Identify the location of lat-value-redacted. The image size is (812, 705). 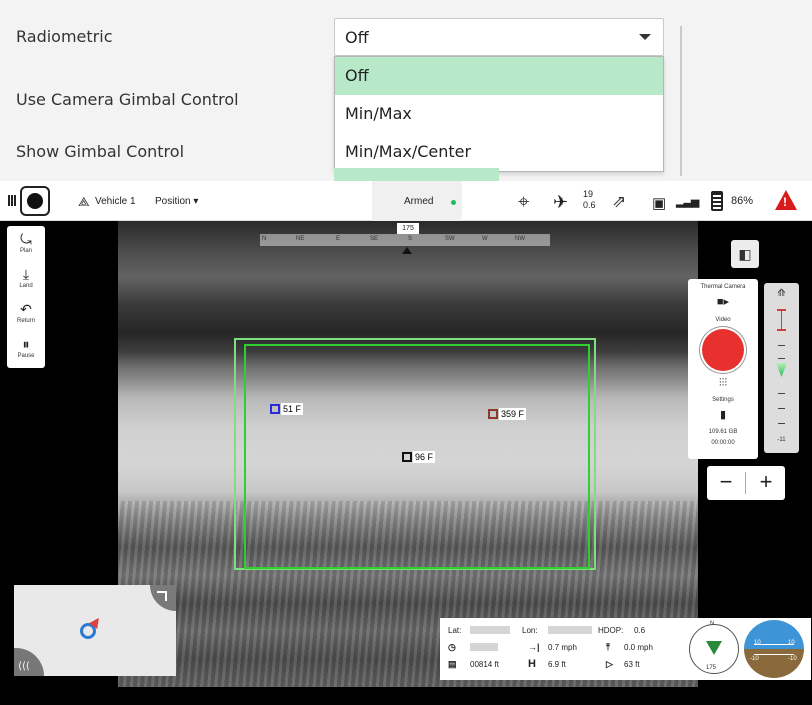
(490, 630).